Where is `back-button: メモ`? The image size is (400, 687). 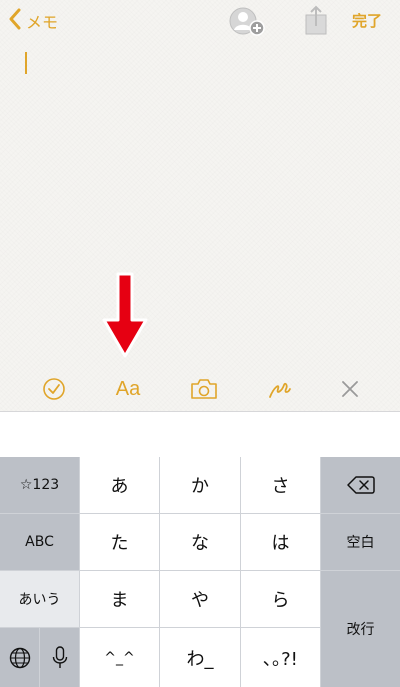 back-button: メモ is located at coordinates (33, 21).